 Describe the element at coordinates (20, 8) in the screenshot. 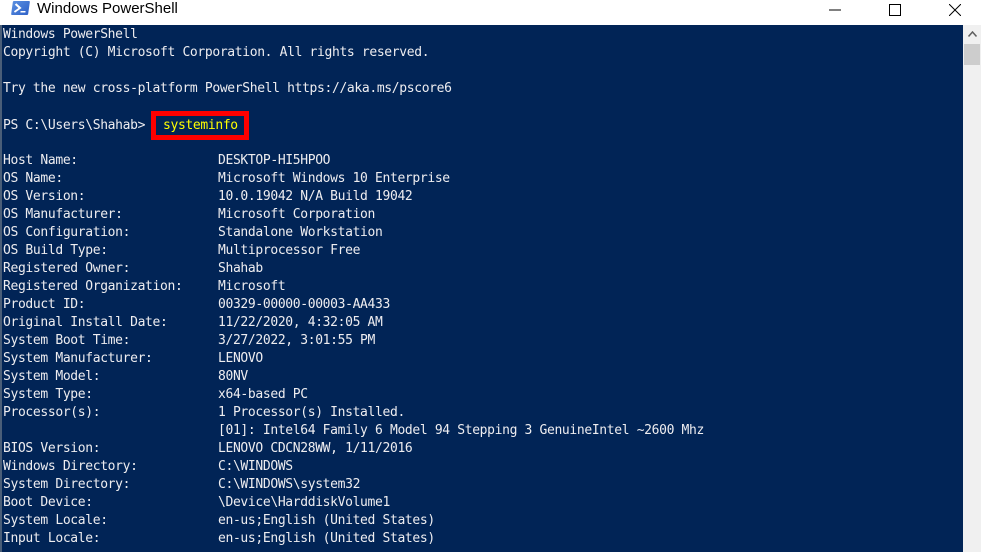

I see `powershell-icon` at that location.